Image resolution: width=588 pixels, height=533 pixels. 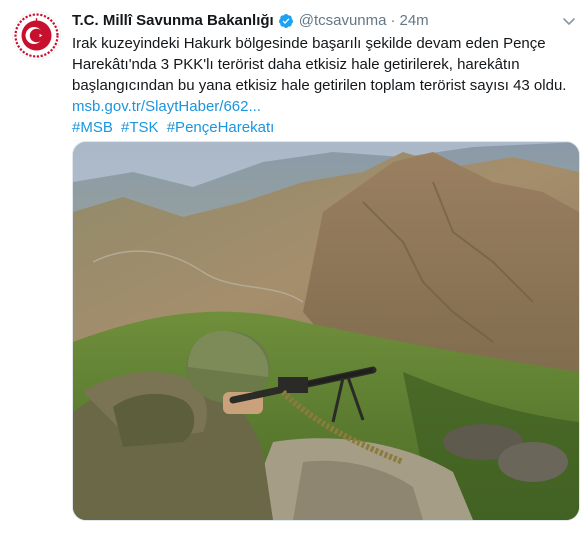 I want to click on avatar, so click(x=36, y=35).